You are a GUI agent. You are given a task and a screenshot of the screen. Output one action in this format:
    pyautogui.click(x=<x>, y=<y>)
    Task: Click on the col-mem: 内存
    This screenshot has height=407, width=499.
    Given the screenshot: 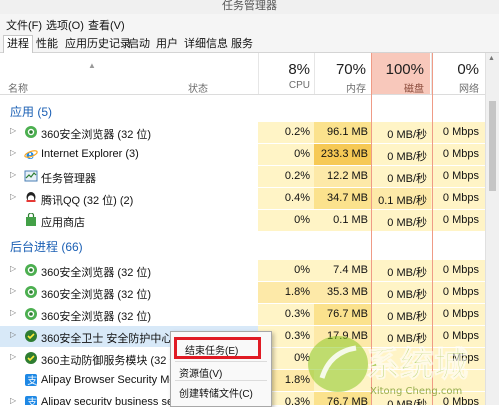 What is the action you would take?
    pyautogui.click(x=341, y=87)
    